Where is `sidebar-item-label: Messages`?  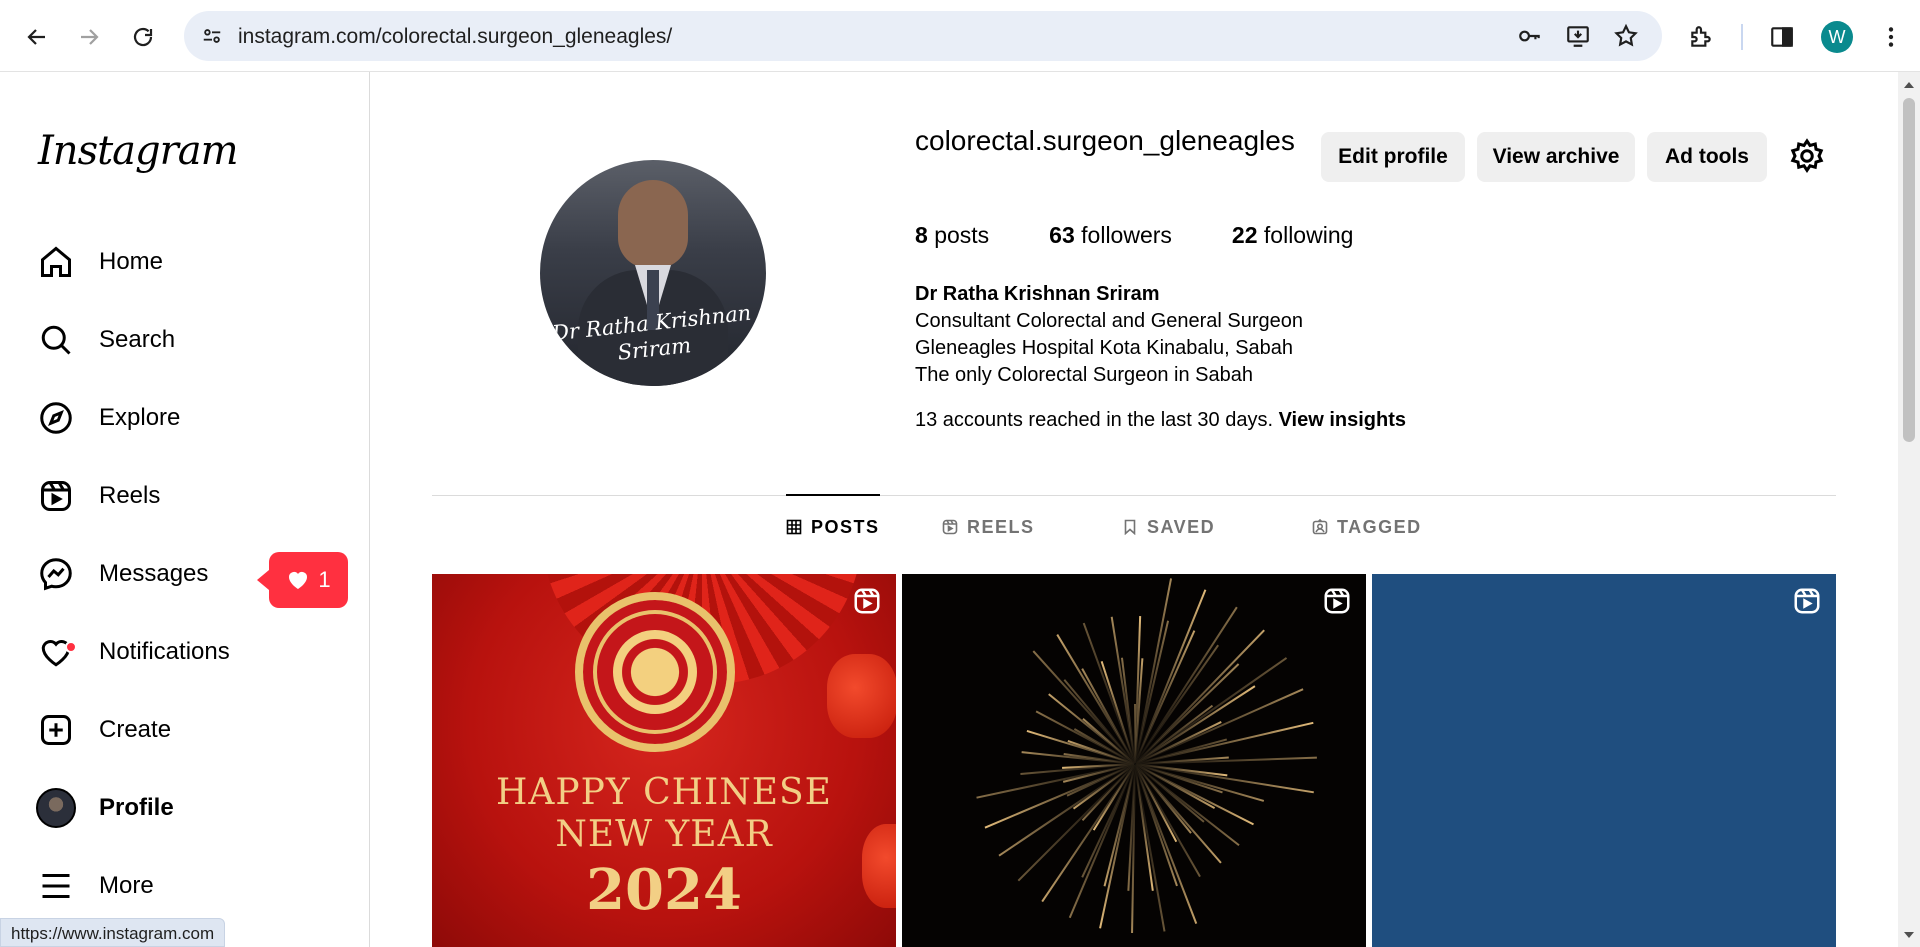 sidebar-item-label: Messages is located at coordinates (154, 573).